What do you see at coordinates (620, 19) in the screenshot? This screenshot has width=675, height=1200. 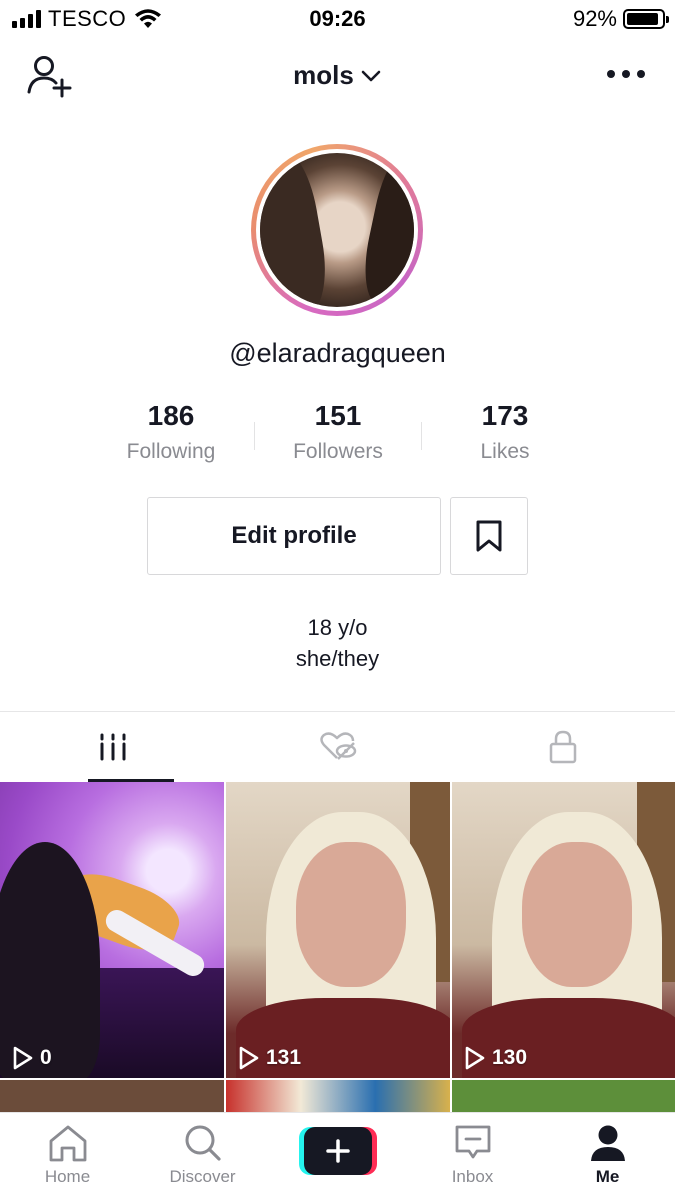 I see `status-right: 92%` at bounding box center [620, 19].